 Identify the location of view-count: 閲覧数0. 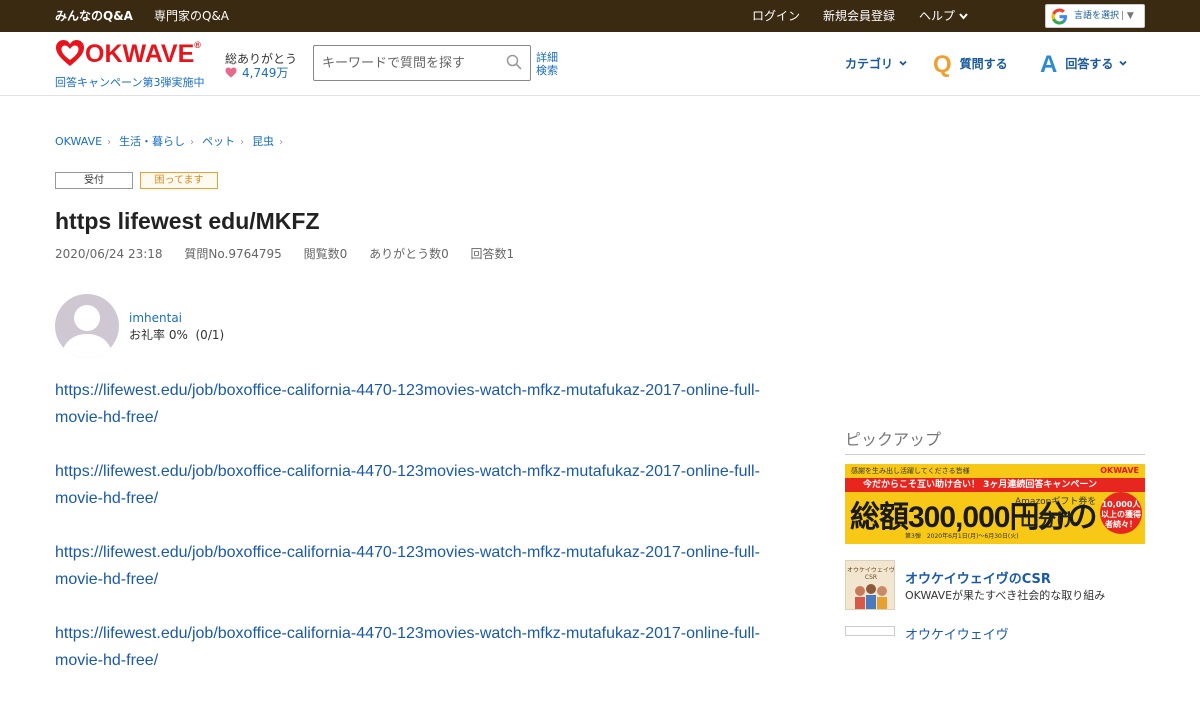
(325, 254).